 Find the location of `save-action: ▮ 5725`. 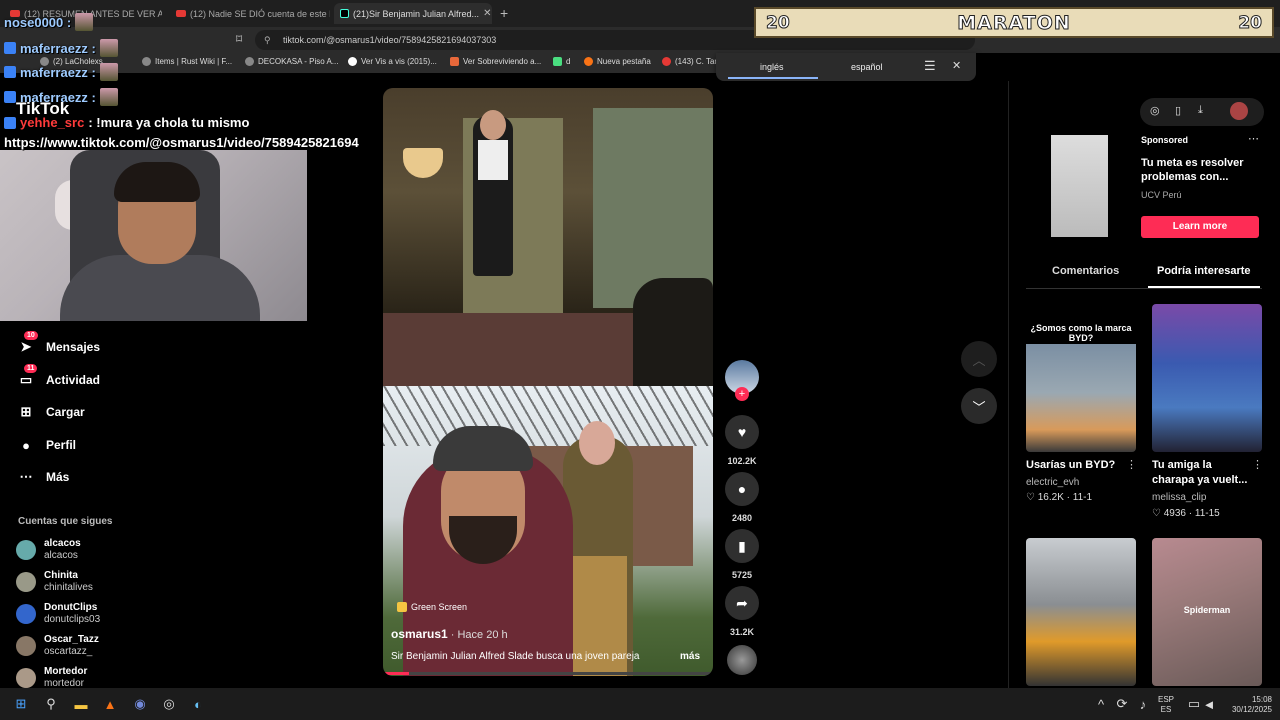

save-action: ▮ 5725 is located at coordinates (742, 554).